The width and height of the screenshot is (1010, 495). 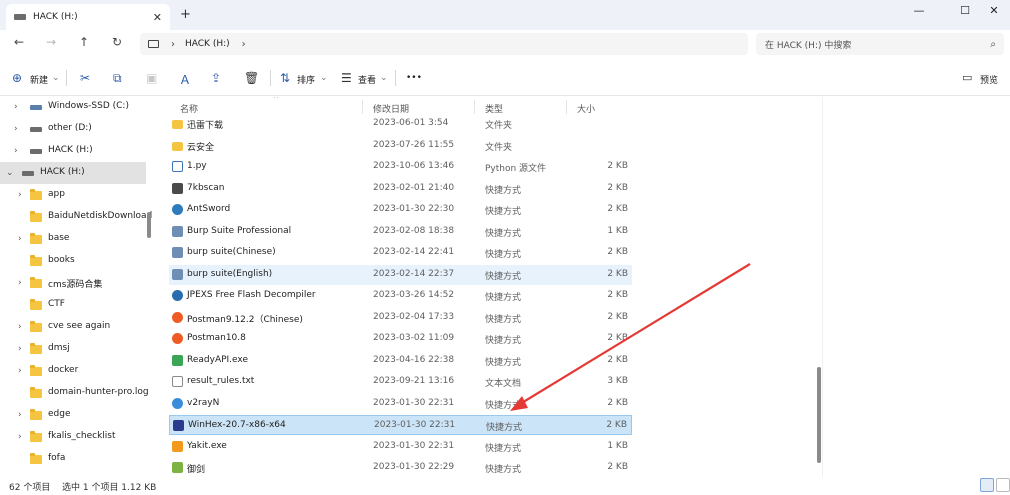 What do you see at coordinates (400, 146) in the screenshot?
I see `file-row: 云安全 2023-07-26 11:55 文件夹` at bounding box center [400, 146].